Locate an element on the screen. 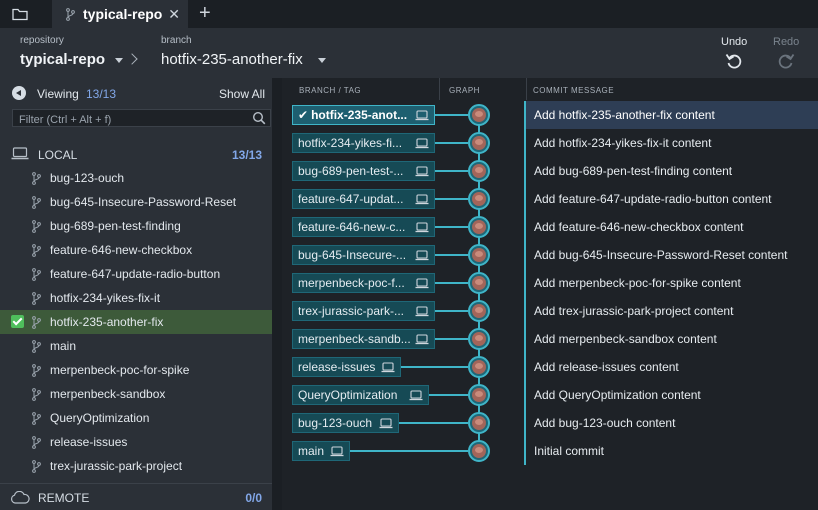  branch-ref-label: main is located at coordinates (321, 451).